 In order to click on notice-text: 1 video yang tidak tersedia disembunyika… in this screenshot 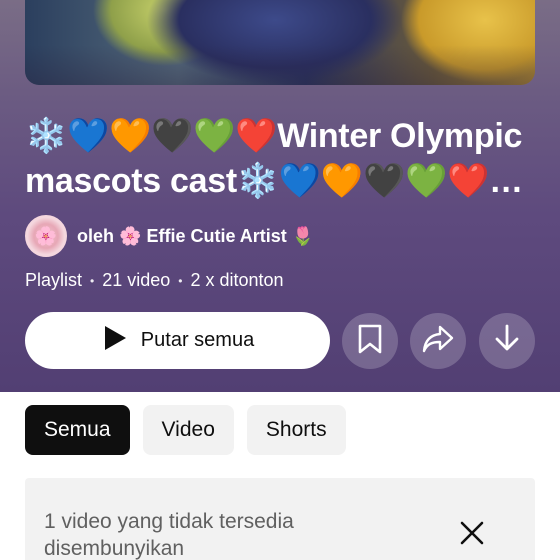, I will do `click(169, 535)`.